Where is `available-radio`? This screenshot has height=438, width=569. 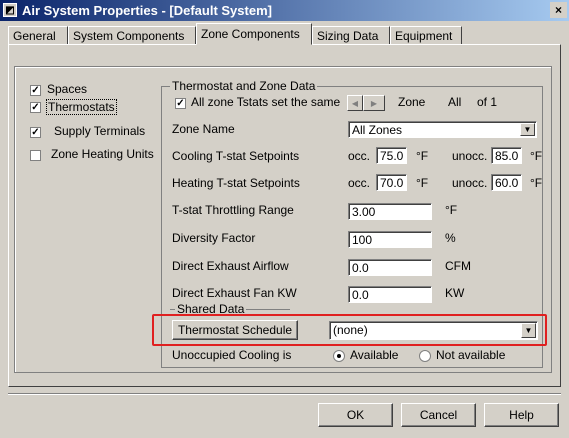
available-radio is located at coordinates (339, 356).